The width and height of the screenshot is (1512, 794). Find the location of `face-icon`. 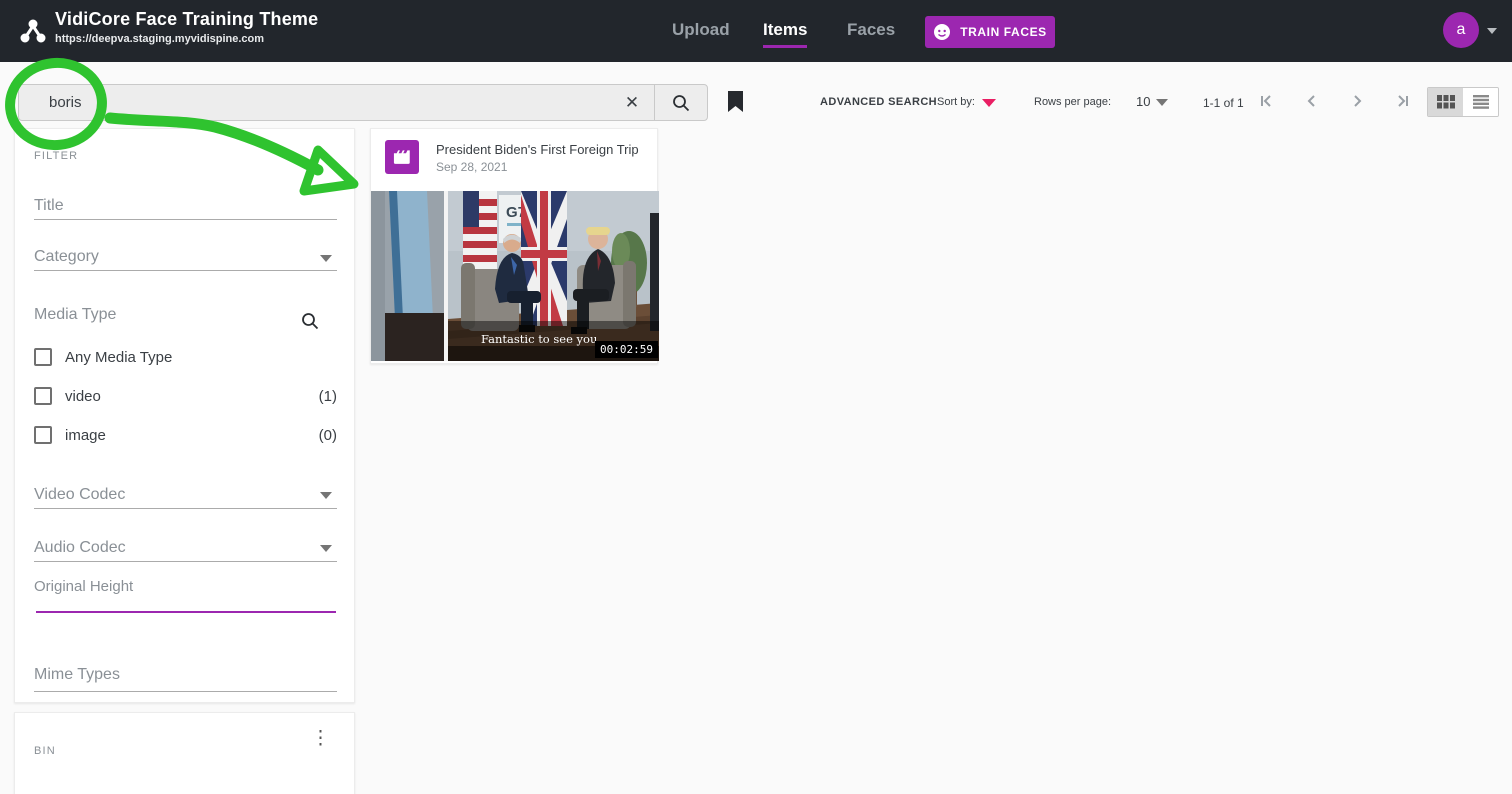

face-icon is located at coordinates (942, 32).